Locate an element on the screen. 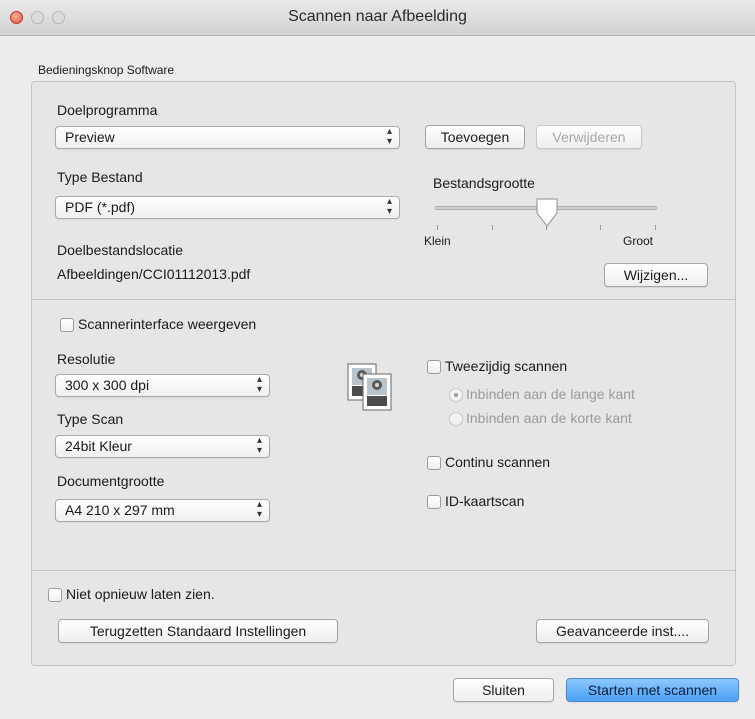 Image resolution: width=755 pixels, height=719 pixels. duplex-label: Tweezijdig scannen is located at coordinates (506, 366).